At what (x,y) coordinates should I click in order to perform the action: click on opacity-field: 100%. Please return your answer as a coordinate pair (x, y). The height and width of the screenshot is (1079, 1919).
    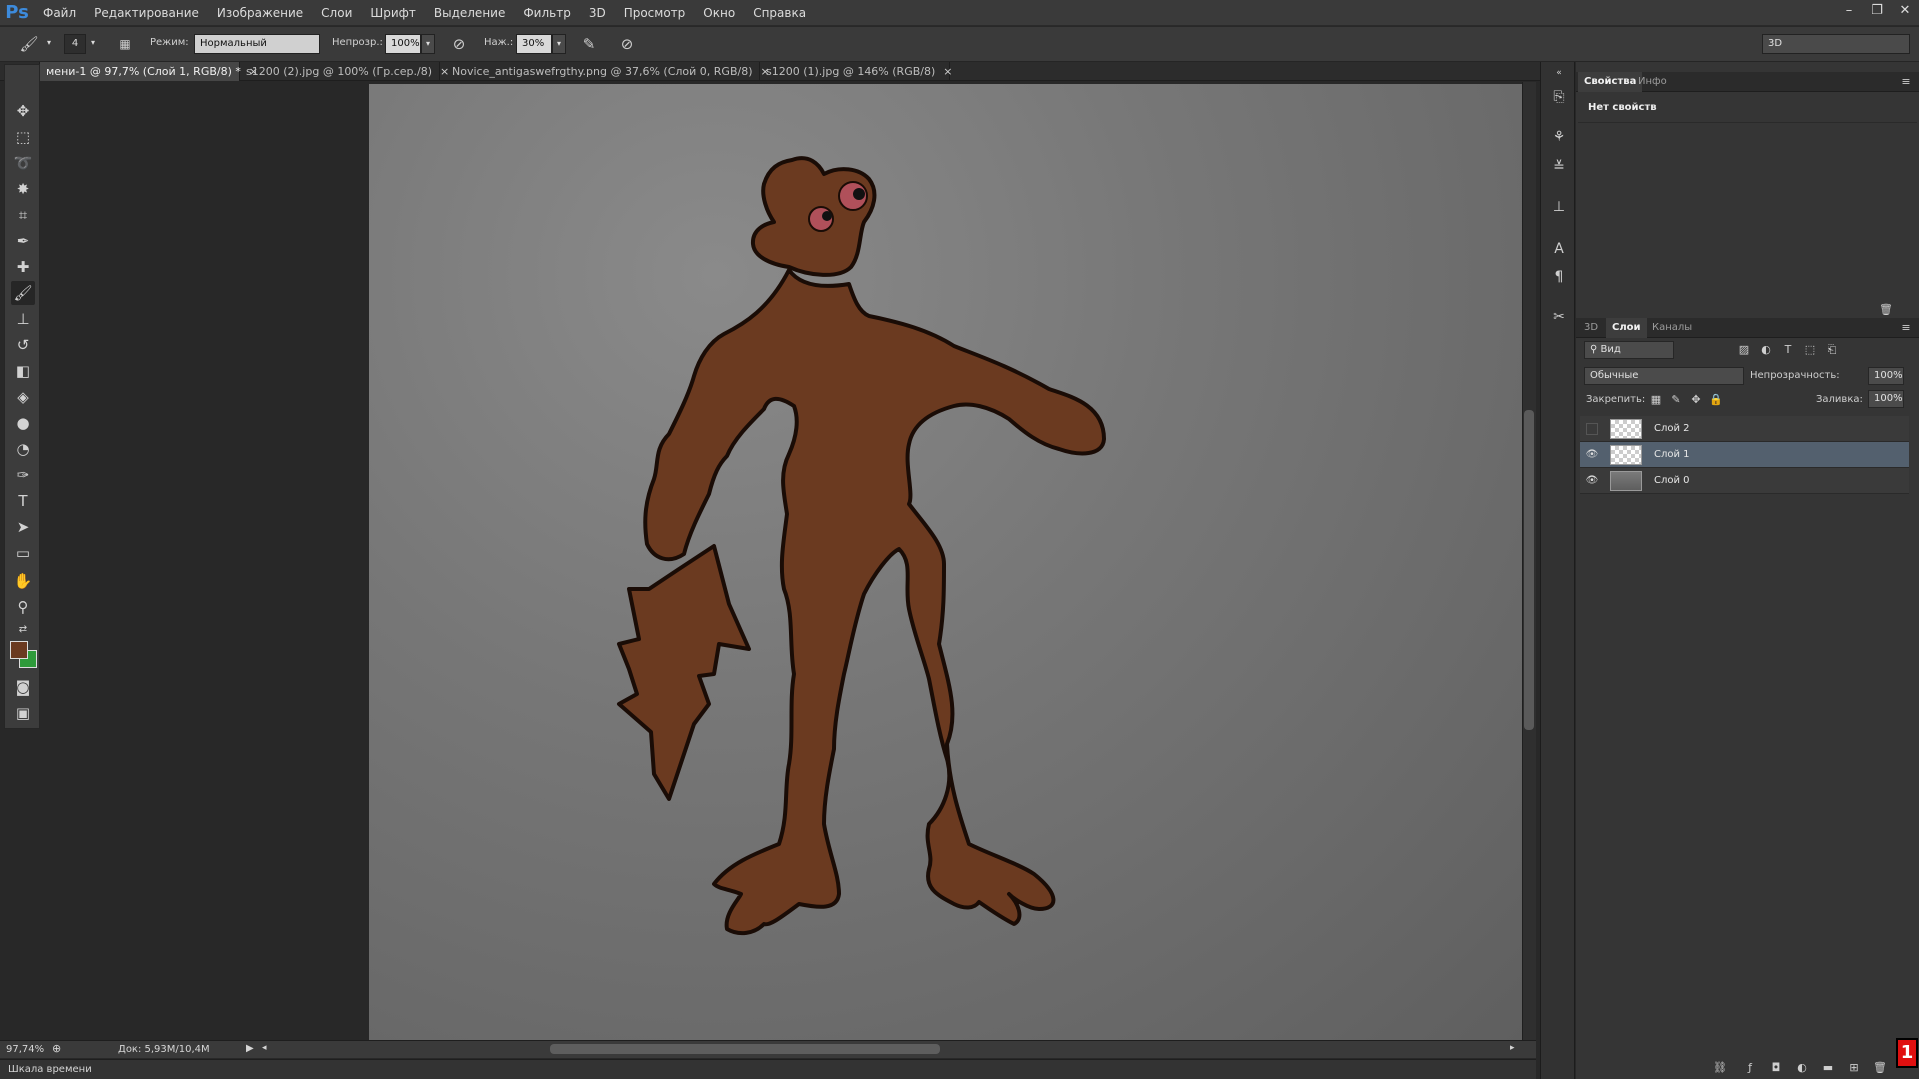
    Looking at the image, I should click on (403, 44).